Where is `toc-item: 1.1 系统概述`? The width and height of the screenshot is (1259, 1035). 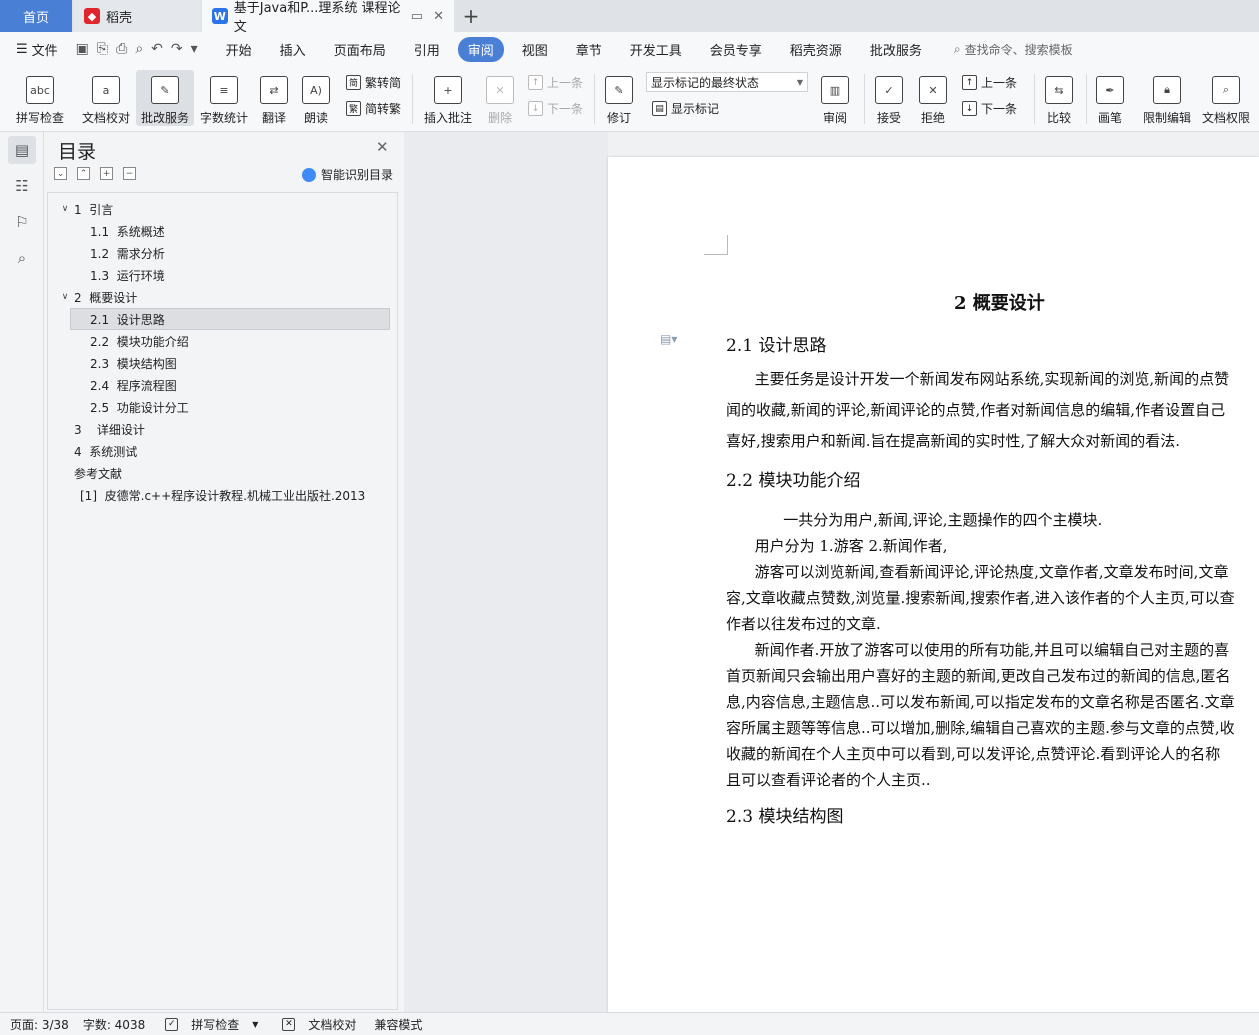 toc-item: 1.1 系统概述 is located at coordinates (222, 231).